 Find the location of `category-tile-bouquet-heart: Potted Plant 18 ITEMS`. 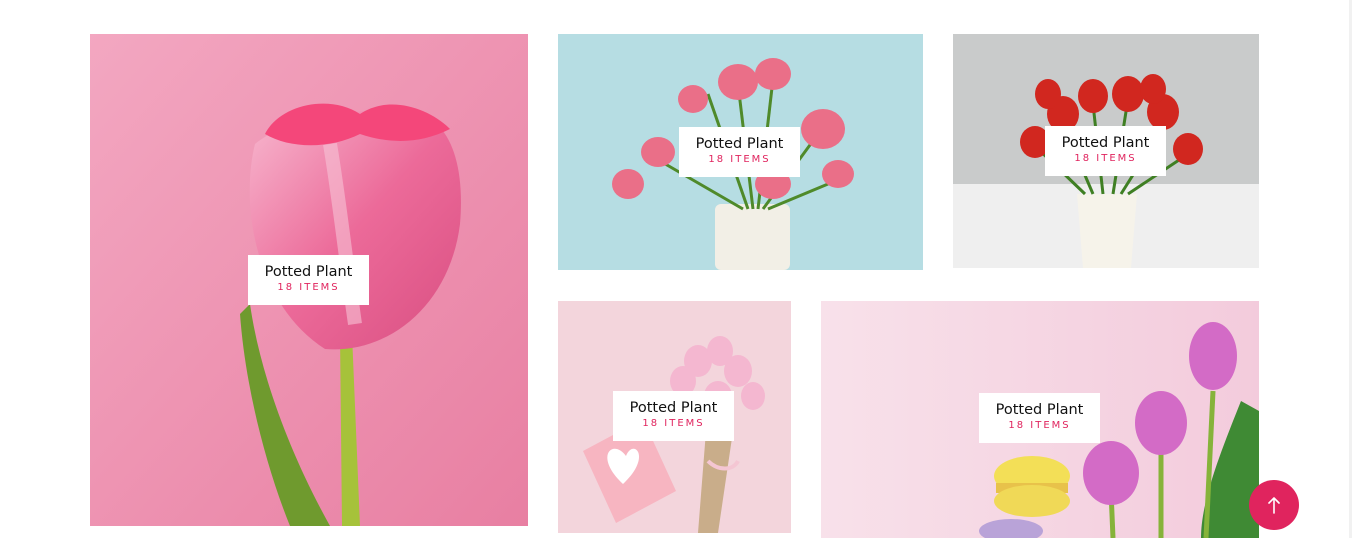

category-tile-bouquet-heart: Potted Plant 18 ITEMS is located at coordinates (674, 417).